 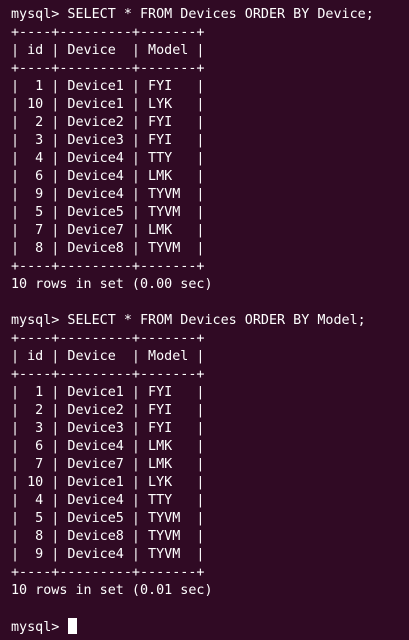 What do you see at coordinates (112, 590) in the screenshot?
I see `result-summary: 10 rows in set (0.01 sec)` at bounding box center [112, 590].